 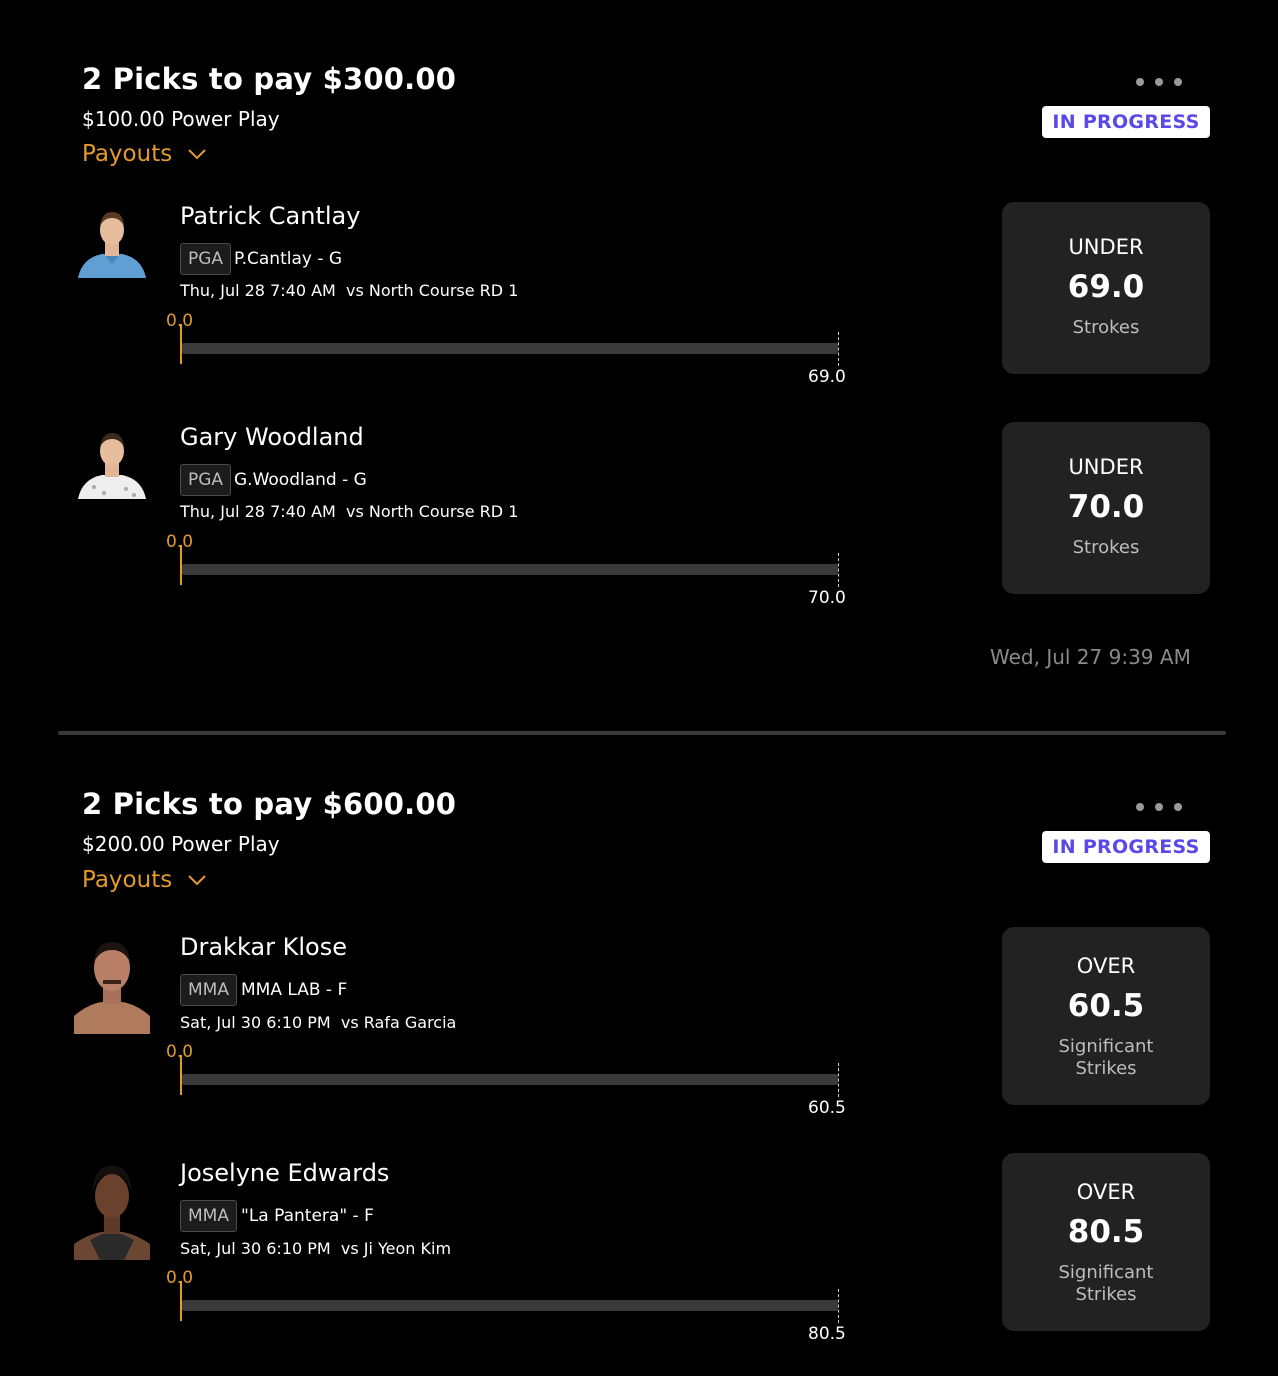 I want to click on chevron-down-icon, so click(x=197, y=880).